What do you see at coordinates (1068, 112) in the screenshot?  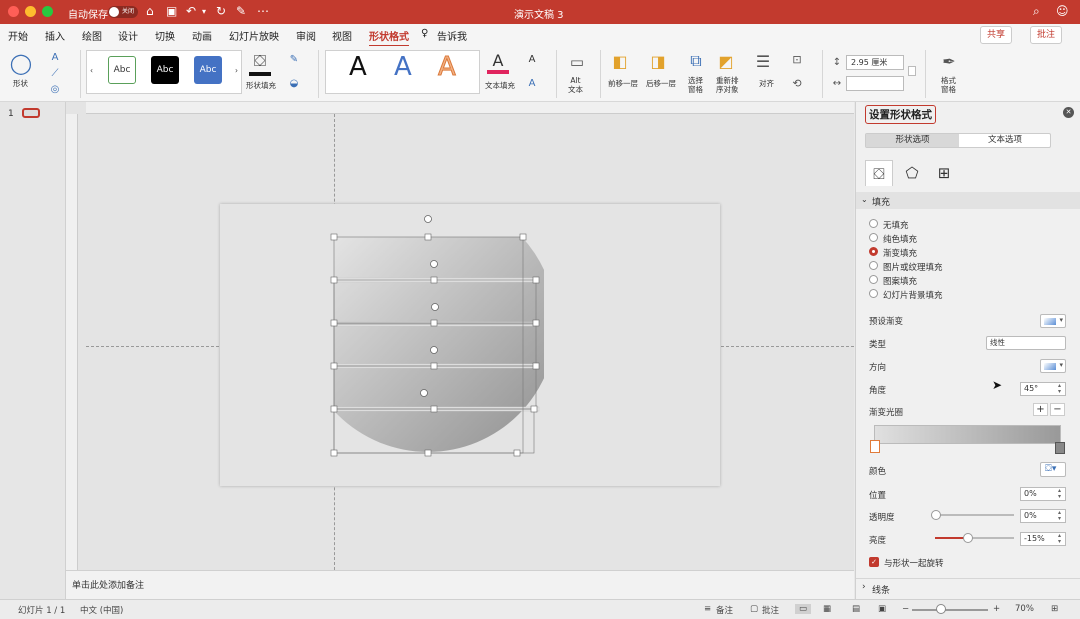 I see `close-pane-icon: ✕` at bounding box center [1068, 112].